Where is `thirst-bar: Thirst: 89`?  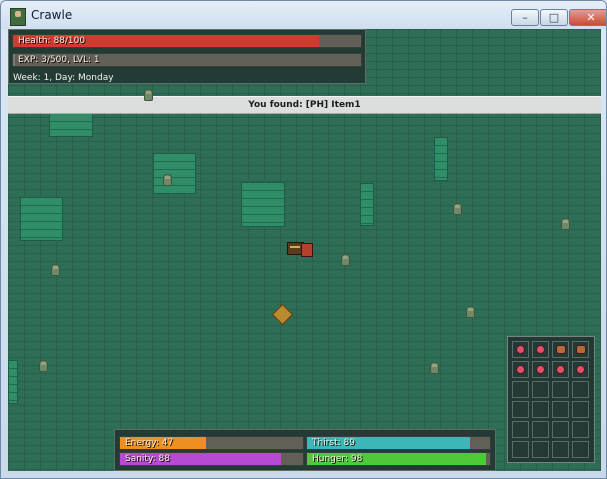 thirst-bar: Thirst: 89 is located at coordinates (398, 443).